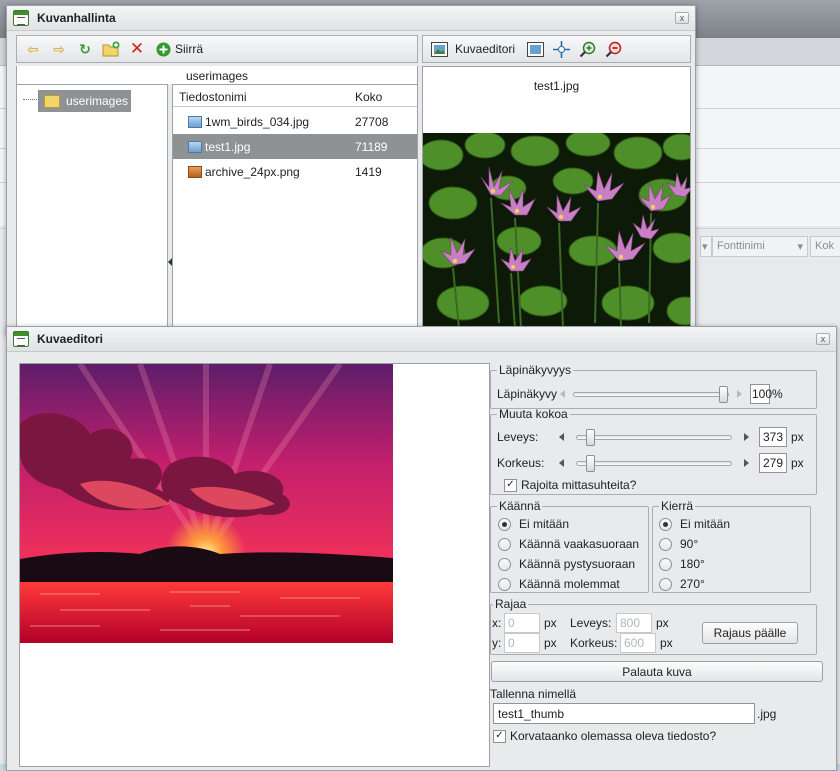  I want to click on keep-ratio-row: ✓ Rajoita mittasuhteita?, so click(570, 485).